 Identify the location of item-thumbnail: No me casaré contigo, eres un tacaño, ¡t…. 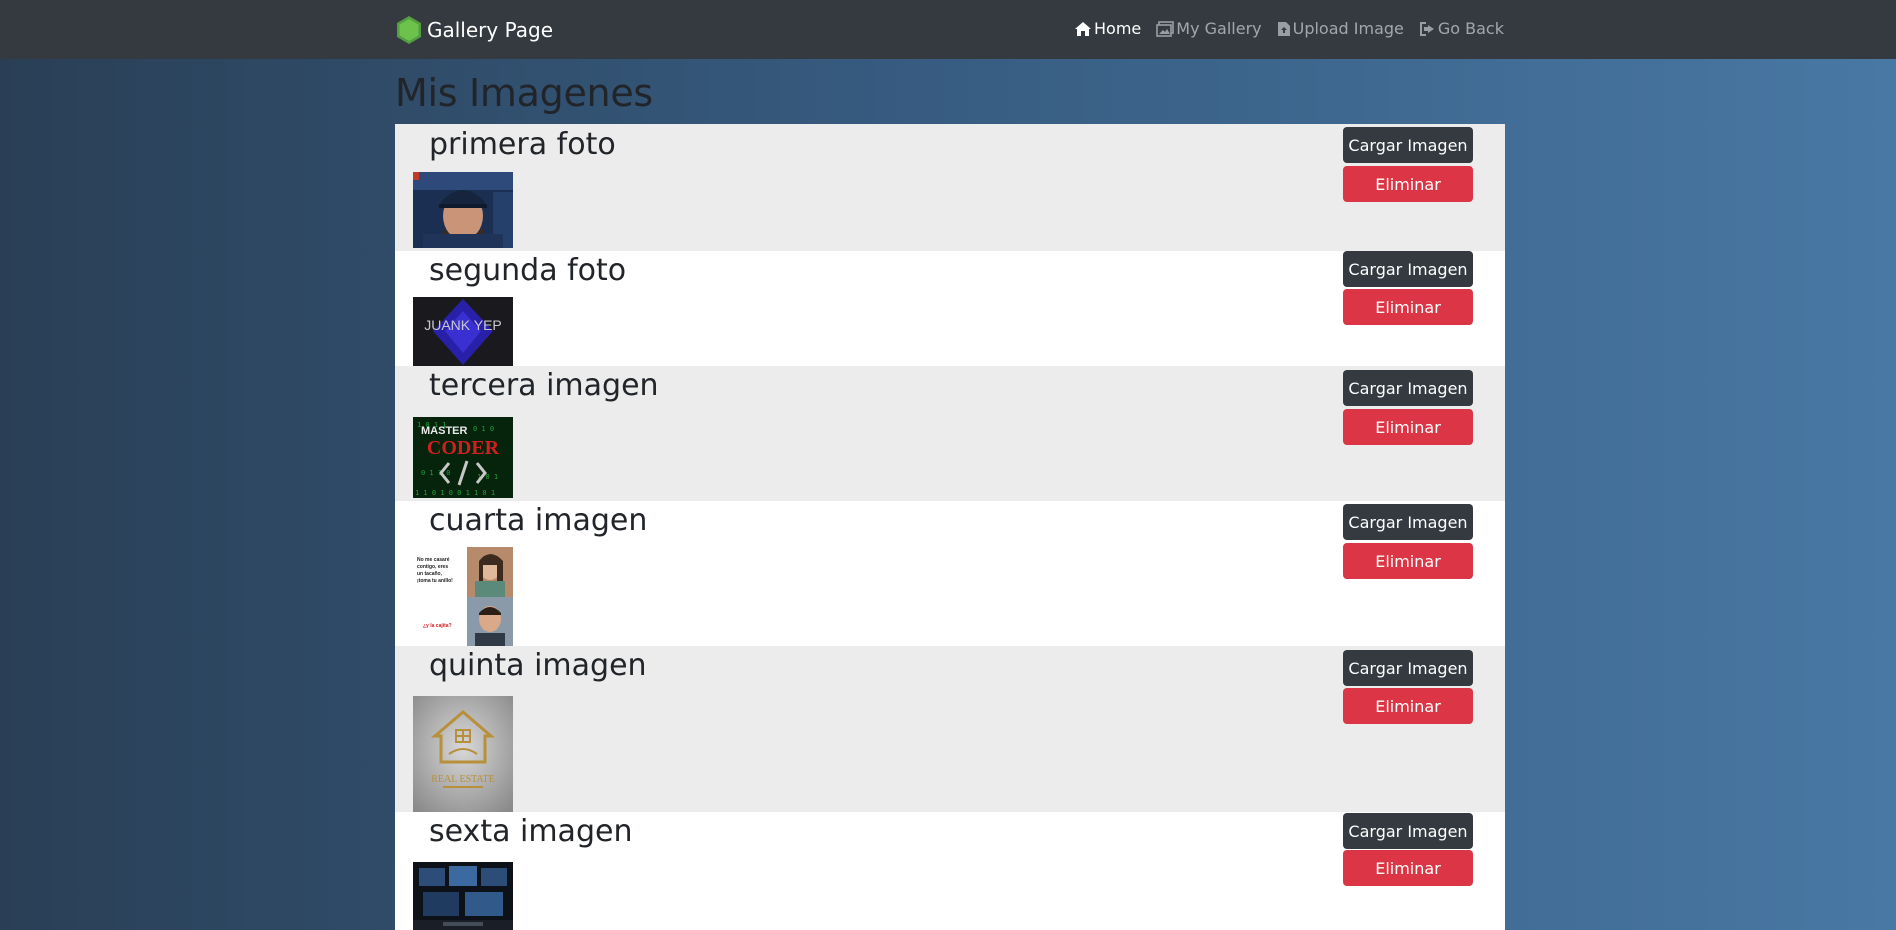
(463, 596).